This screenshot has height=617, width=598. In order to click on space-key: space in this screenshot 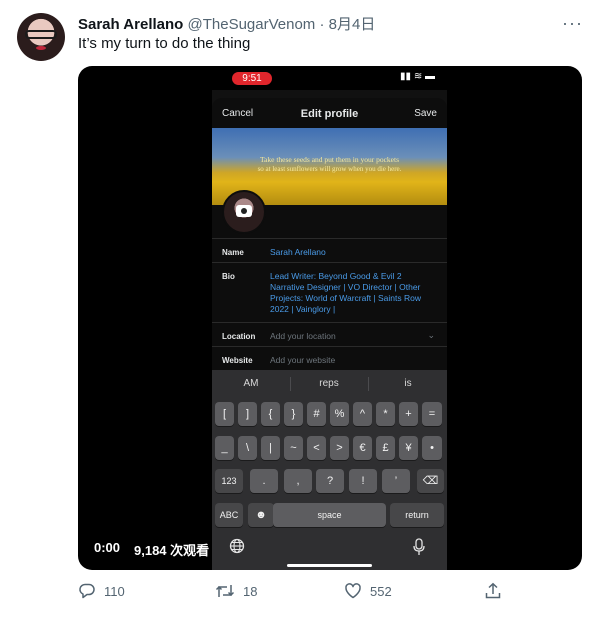, I will do `click(329, 515)`.